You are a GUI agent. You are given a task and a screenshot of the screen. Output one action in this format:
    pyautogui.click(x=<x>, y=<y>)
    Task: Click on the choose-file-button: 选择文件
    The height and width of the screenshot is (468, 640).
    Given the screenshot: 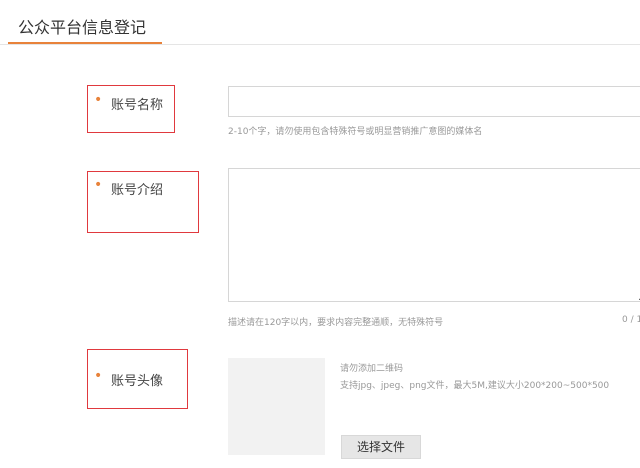 What is the action you would take?
    pyautogui.click(x=381, y=447)
    